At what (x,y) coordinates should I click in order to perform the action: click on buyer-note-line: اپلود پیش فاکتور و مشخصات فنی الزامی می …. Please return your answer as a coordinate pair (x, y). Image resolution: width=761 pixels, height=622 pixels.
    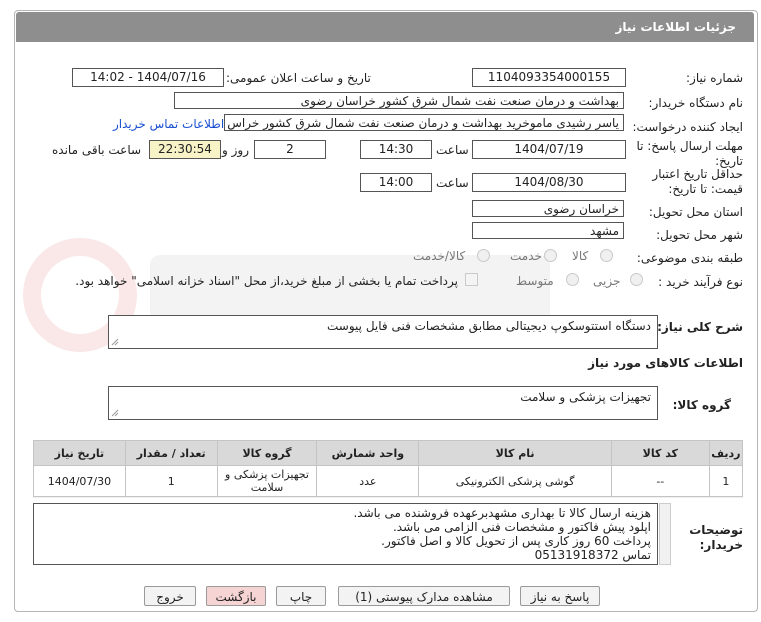
    Looking at the image, I should click on (521, 527).